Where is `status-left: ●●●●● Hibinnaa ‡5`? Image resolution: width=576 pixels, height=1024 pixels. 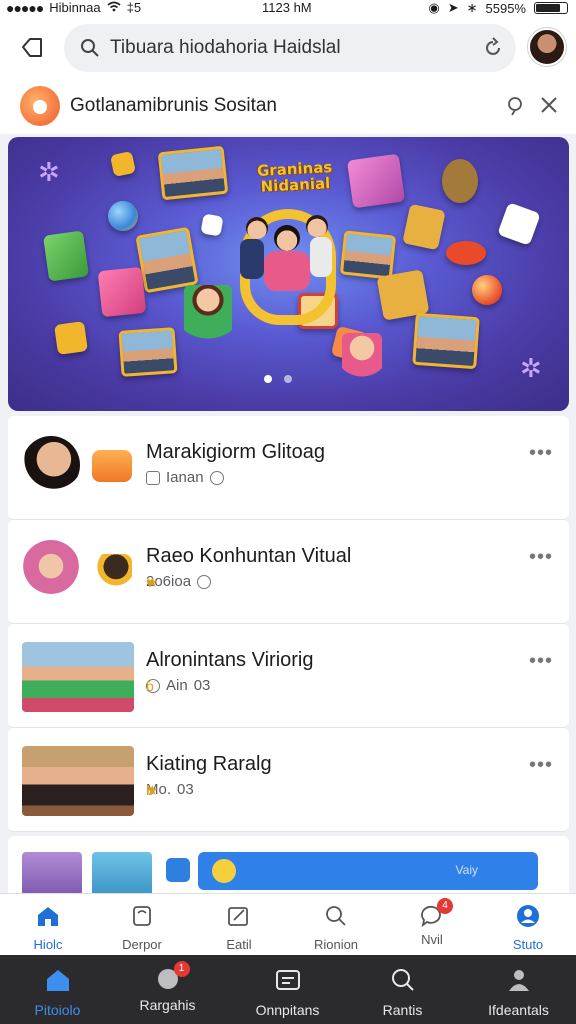
status-left: ●●●●● Hibinnaa ‡5 is located at coordinates (73, 7).